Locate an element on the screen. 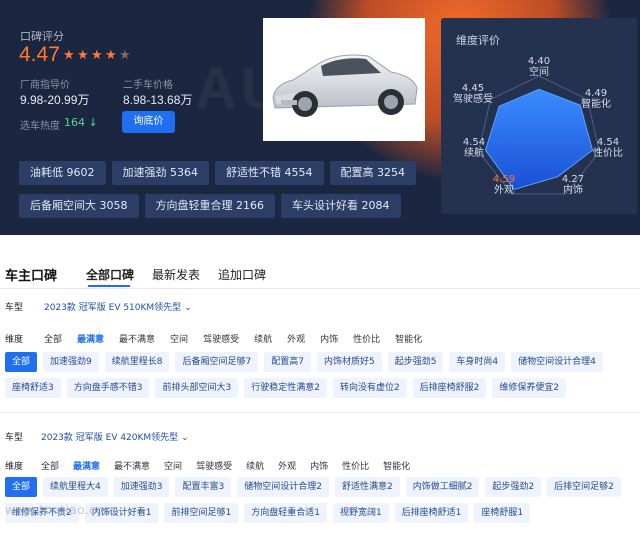 The height and width of the screenshot is (541, 640). rating-exterior: 4.59 外观 is located at coordinates (504, 185).